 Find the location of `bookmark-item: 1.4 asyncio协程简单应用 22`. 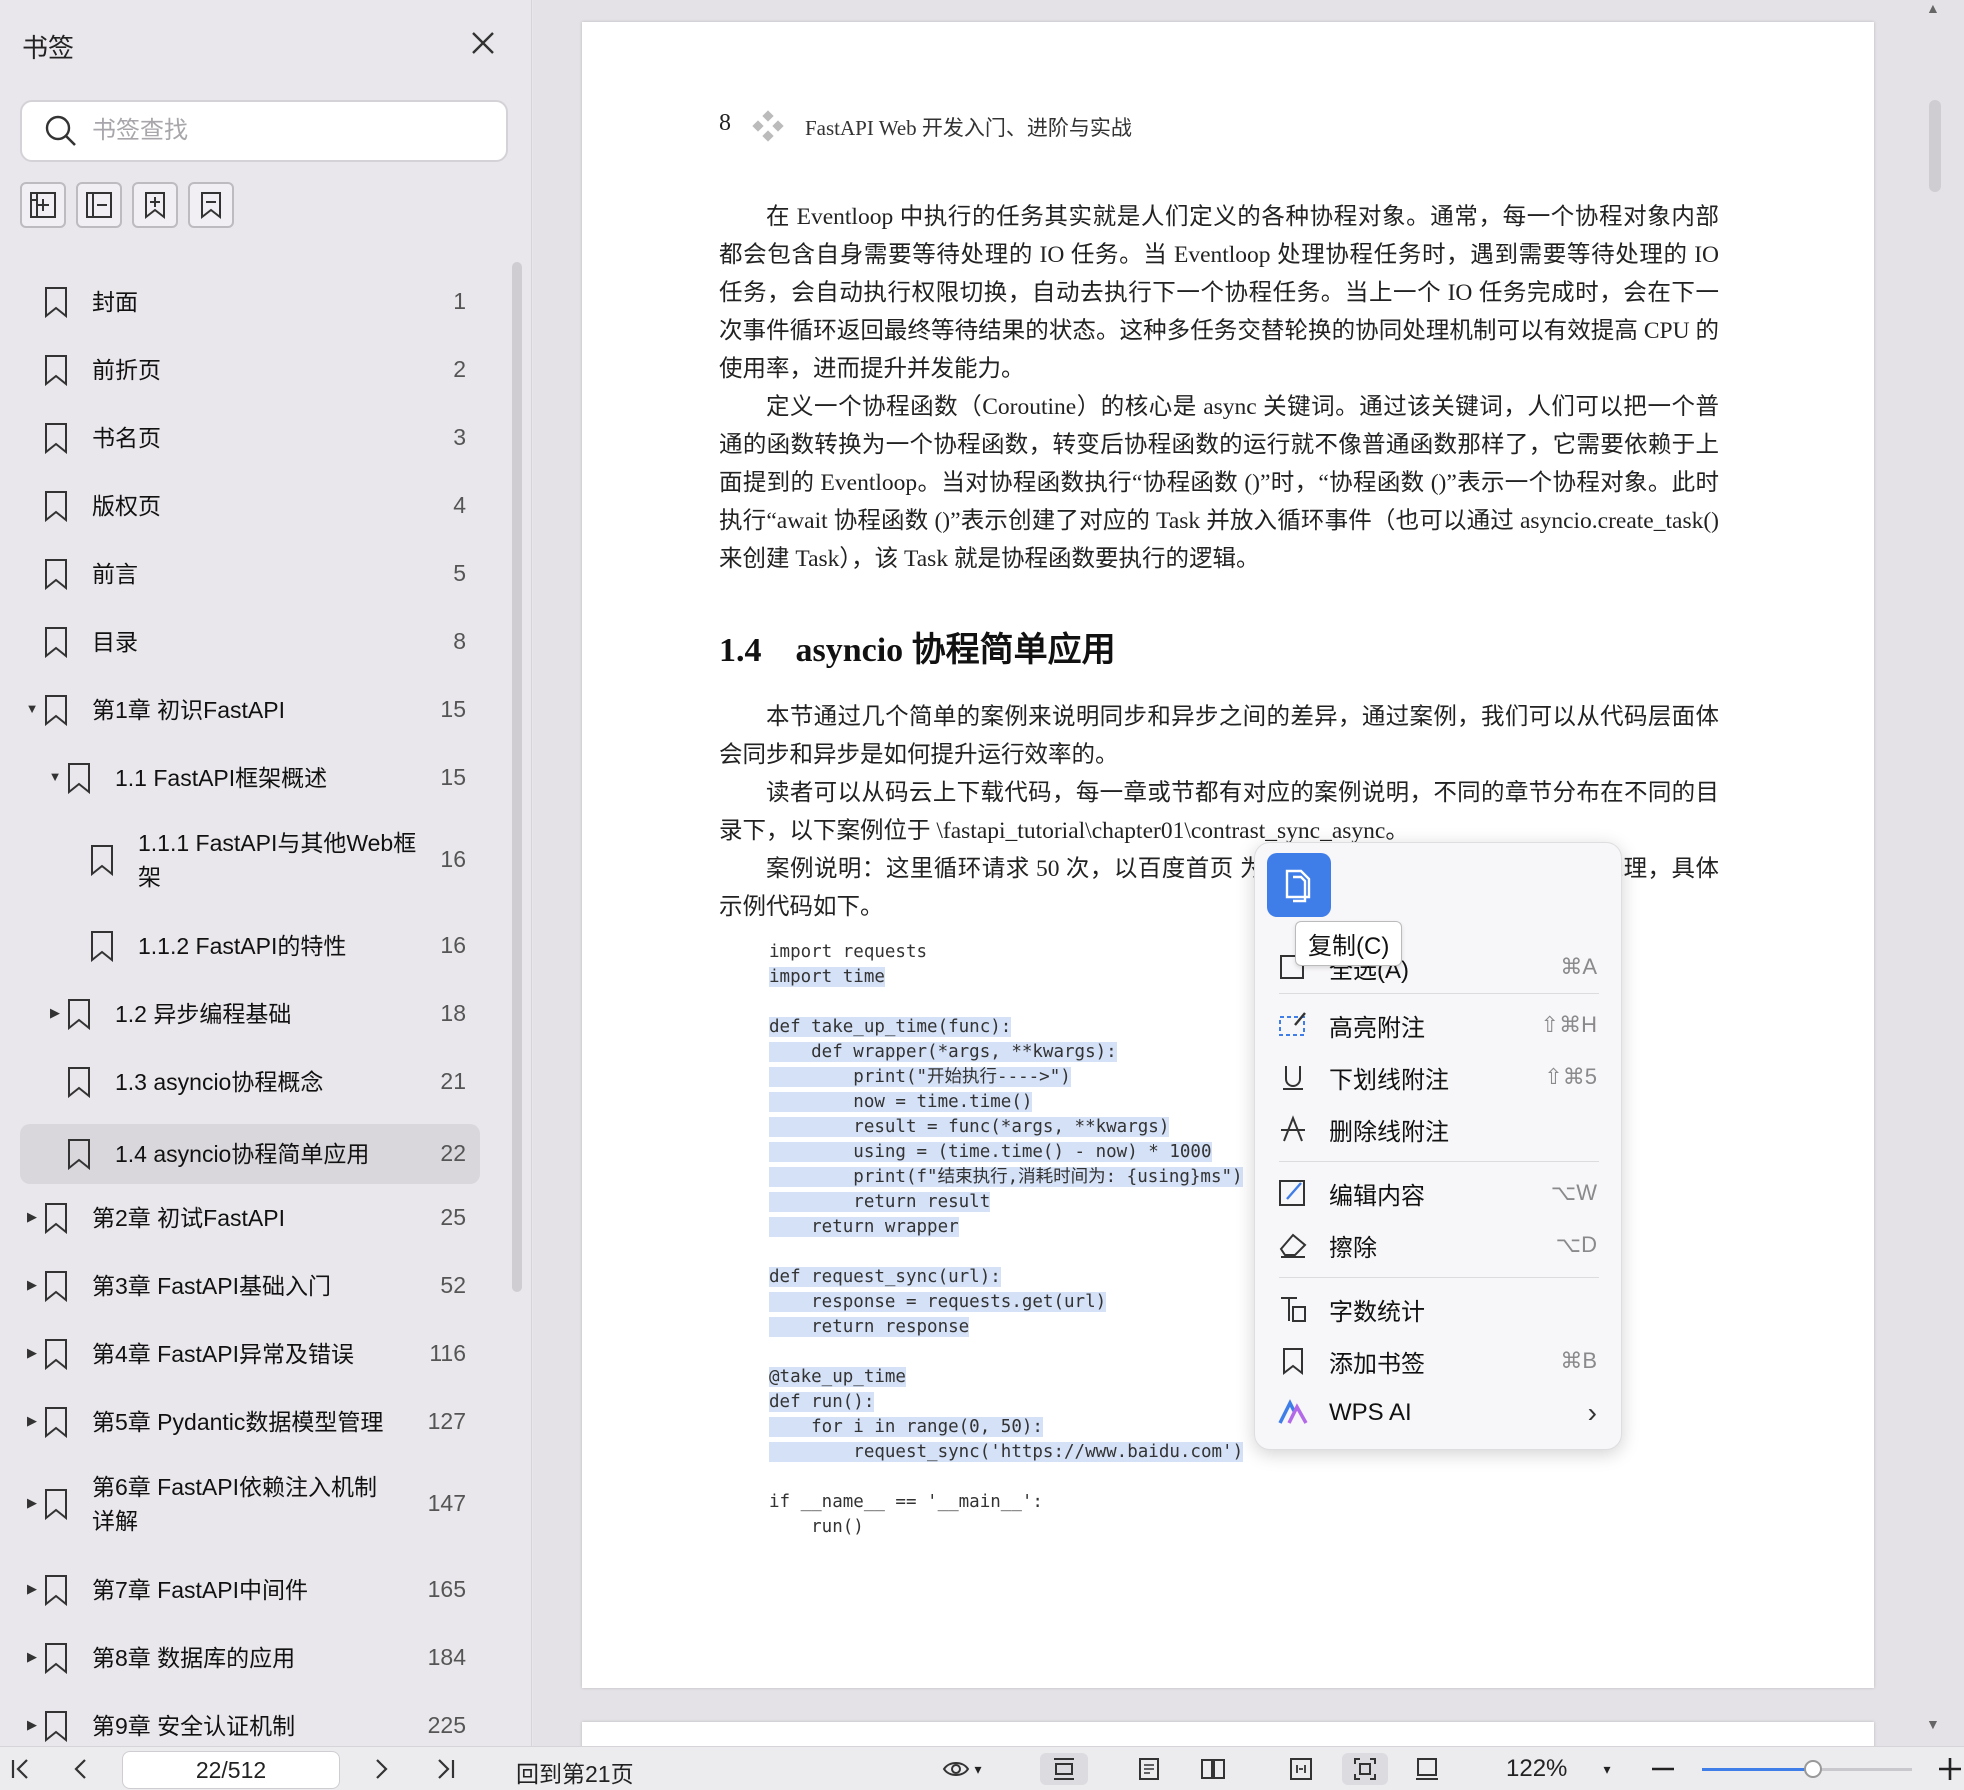

bookmark-item: 1.4 asyncio协程简单应用 22 is located at coordinates (250, 1154).